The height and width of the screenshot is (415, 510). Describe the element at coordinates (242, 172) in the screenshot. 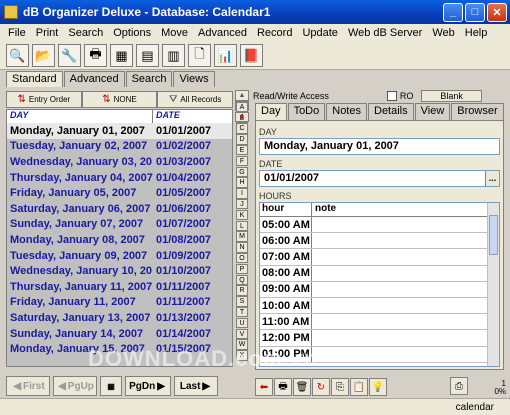

I see `alpha-letter-g: G` at that location.